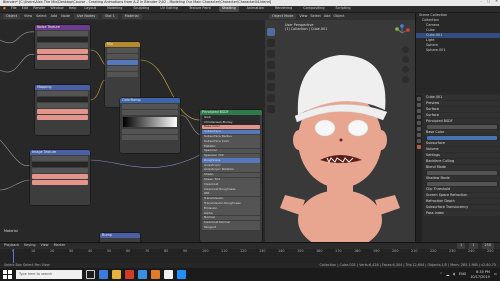 This screenshot has height=281, width=500. Describe the element at coordinates (231, 222) in the screenshot. I see `bsdf-field: Clearcoat Normal` at that location.